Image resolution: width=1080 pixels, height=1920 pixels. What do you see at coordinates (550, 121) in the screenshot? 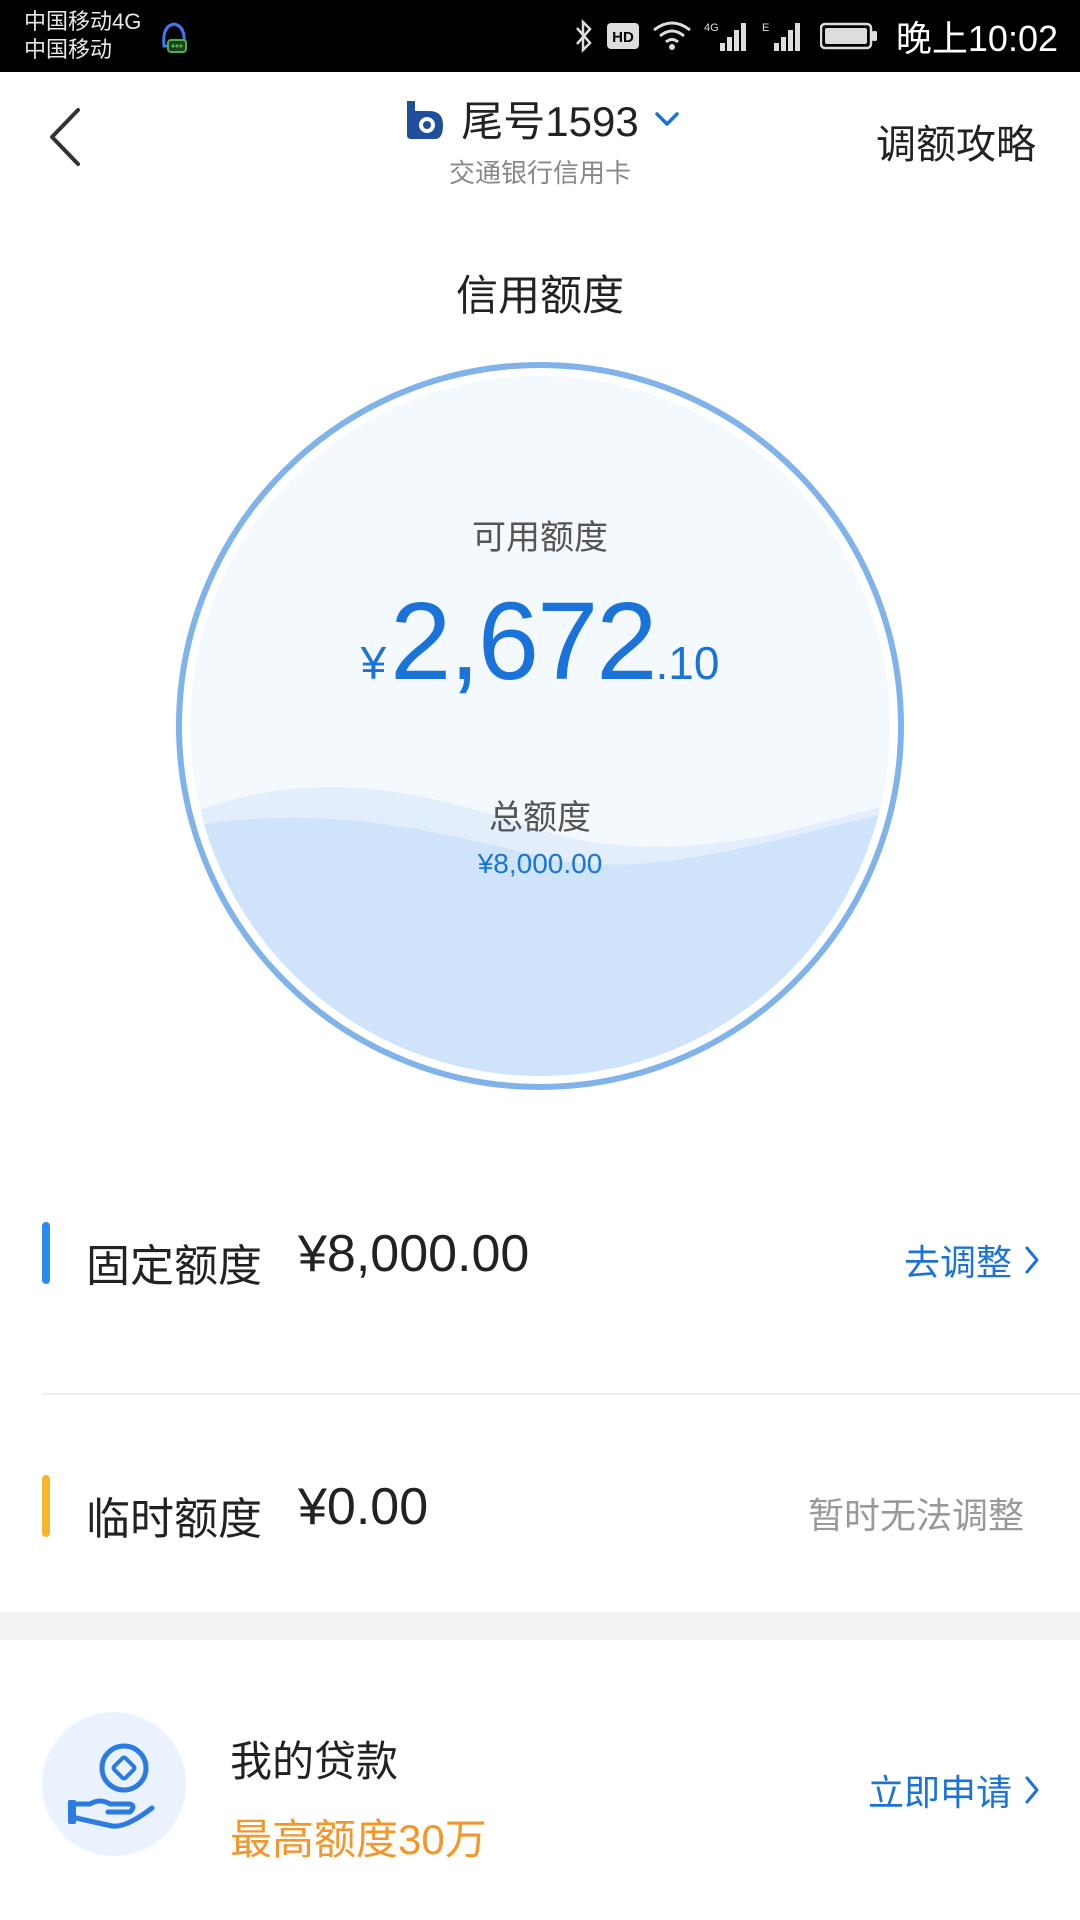
I see `card-title: 尾号1593` at bounding box center [550, 121].